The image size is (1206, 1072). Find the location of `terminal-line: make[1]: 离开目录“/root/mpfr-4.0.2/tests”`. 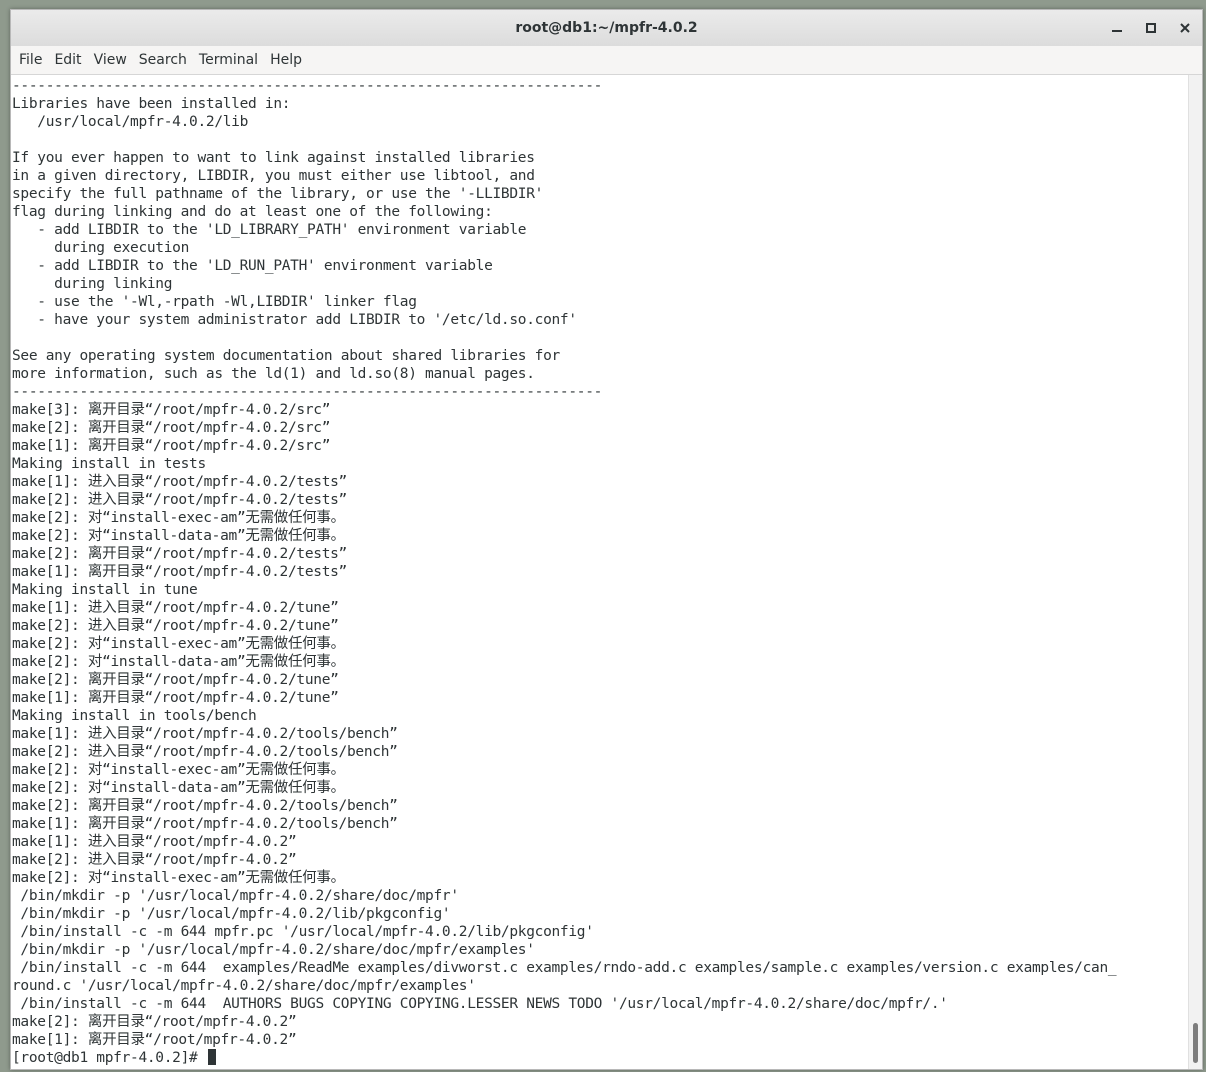

terminal-line: make[1]: 离开目录“/root/mpfr-4.0.2/tests” is located at coordinates (179, 572).